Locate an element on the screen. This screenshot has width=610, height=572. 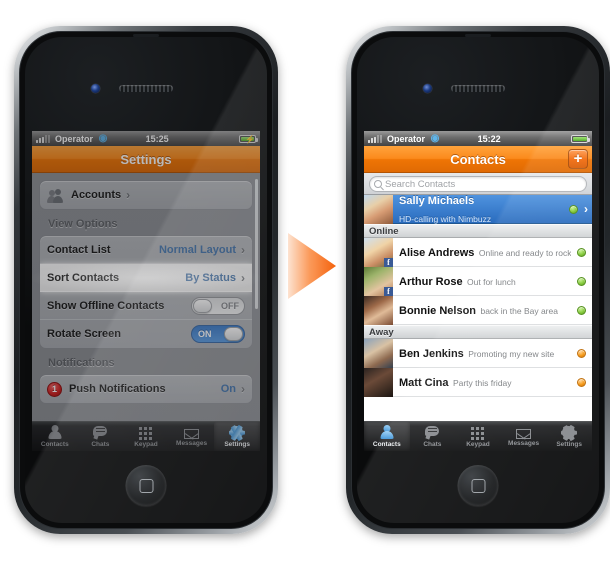
settings-row-accounts: Accounts › is located at coordinates (146, 195).